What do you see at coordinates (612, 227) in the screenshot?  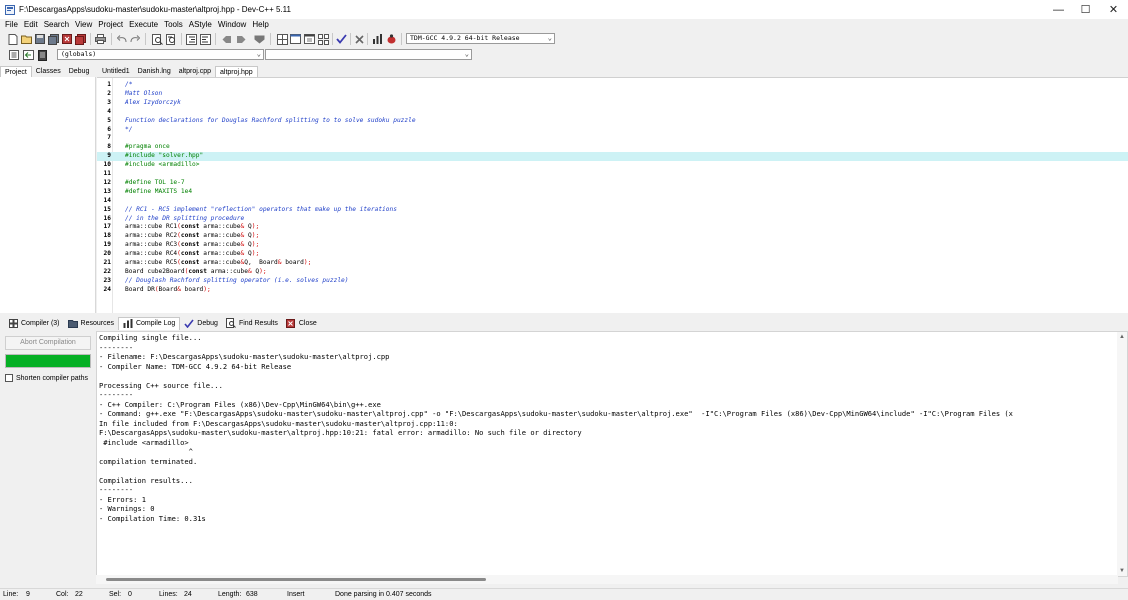 I see `code-line: 17 arma::cube RC1(const arma::cube& Q);` at bounding box center [612, 227].